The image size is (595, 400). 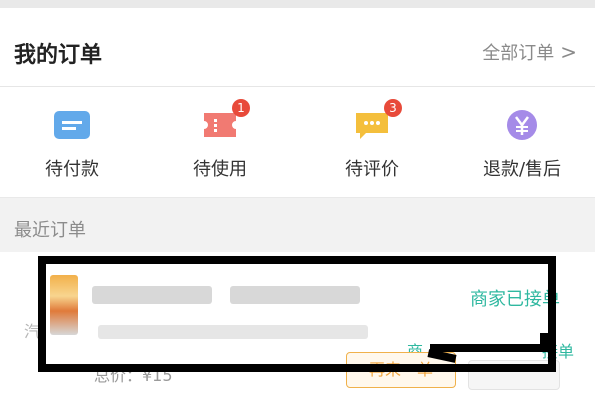 What do you see at coordinates (72, 125) in the screenshot?
I see `wallet-icon` at bounding box center [72, 125].